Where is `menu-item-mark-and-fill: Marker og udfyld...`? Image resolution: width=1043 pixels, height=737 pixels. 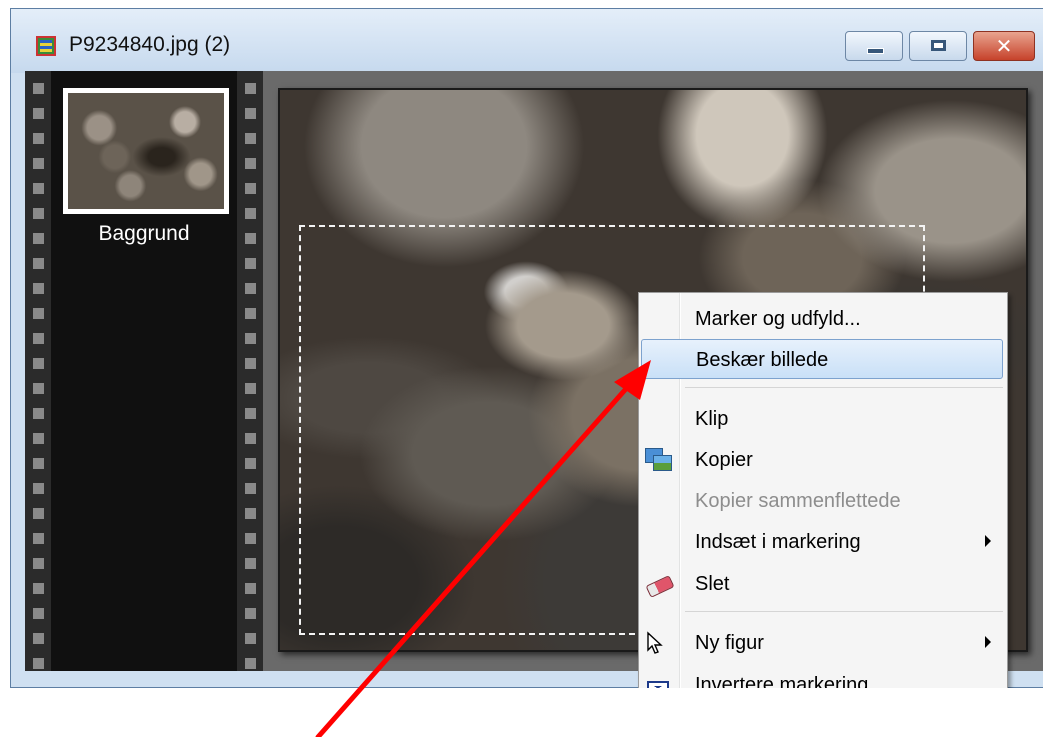
menu-item-mark-and-fill: Marker og udfyld... is located at coordinates (822, 319).